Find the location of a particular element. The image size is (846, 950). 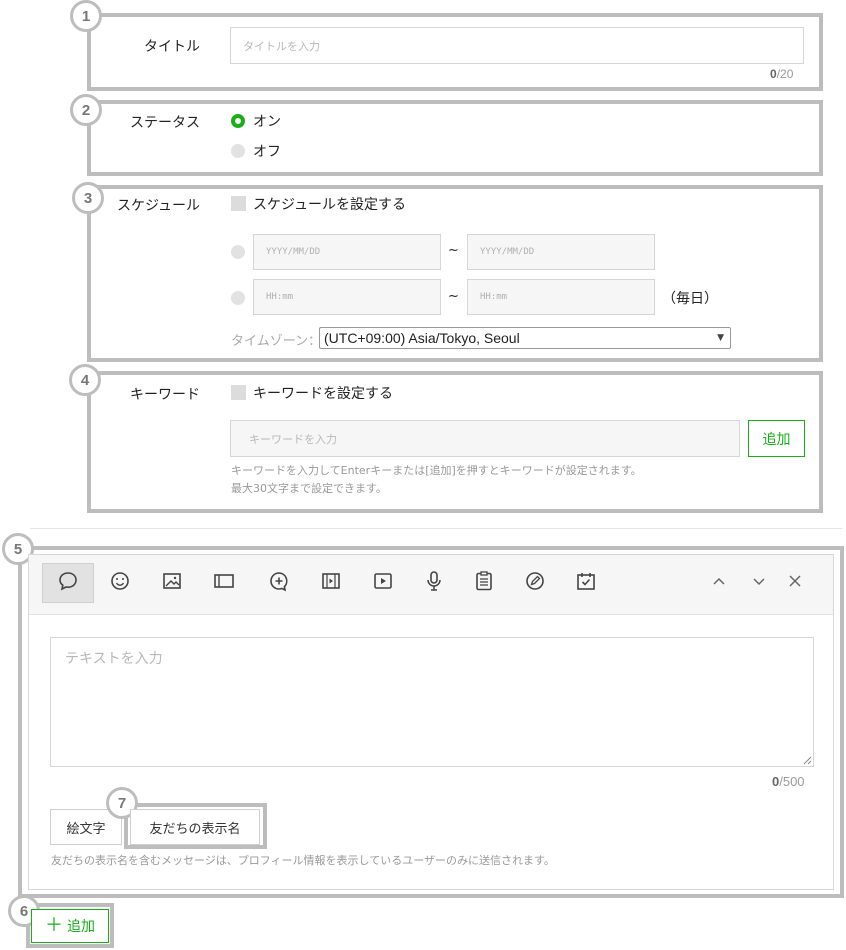

pen-circle-icon is located at coordinates (535, 581).